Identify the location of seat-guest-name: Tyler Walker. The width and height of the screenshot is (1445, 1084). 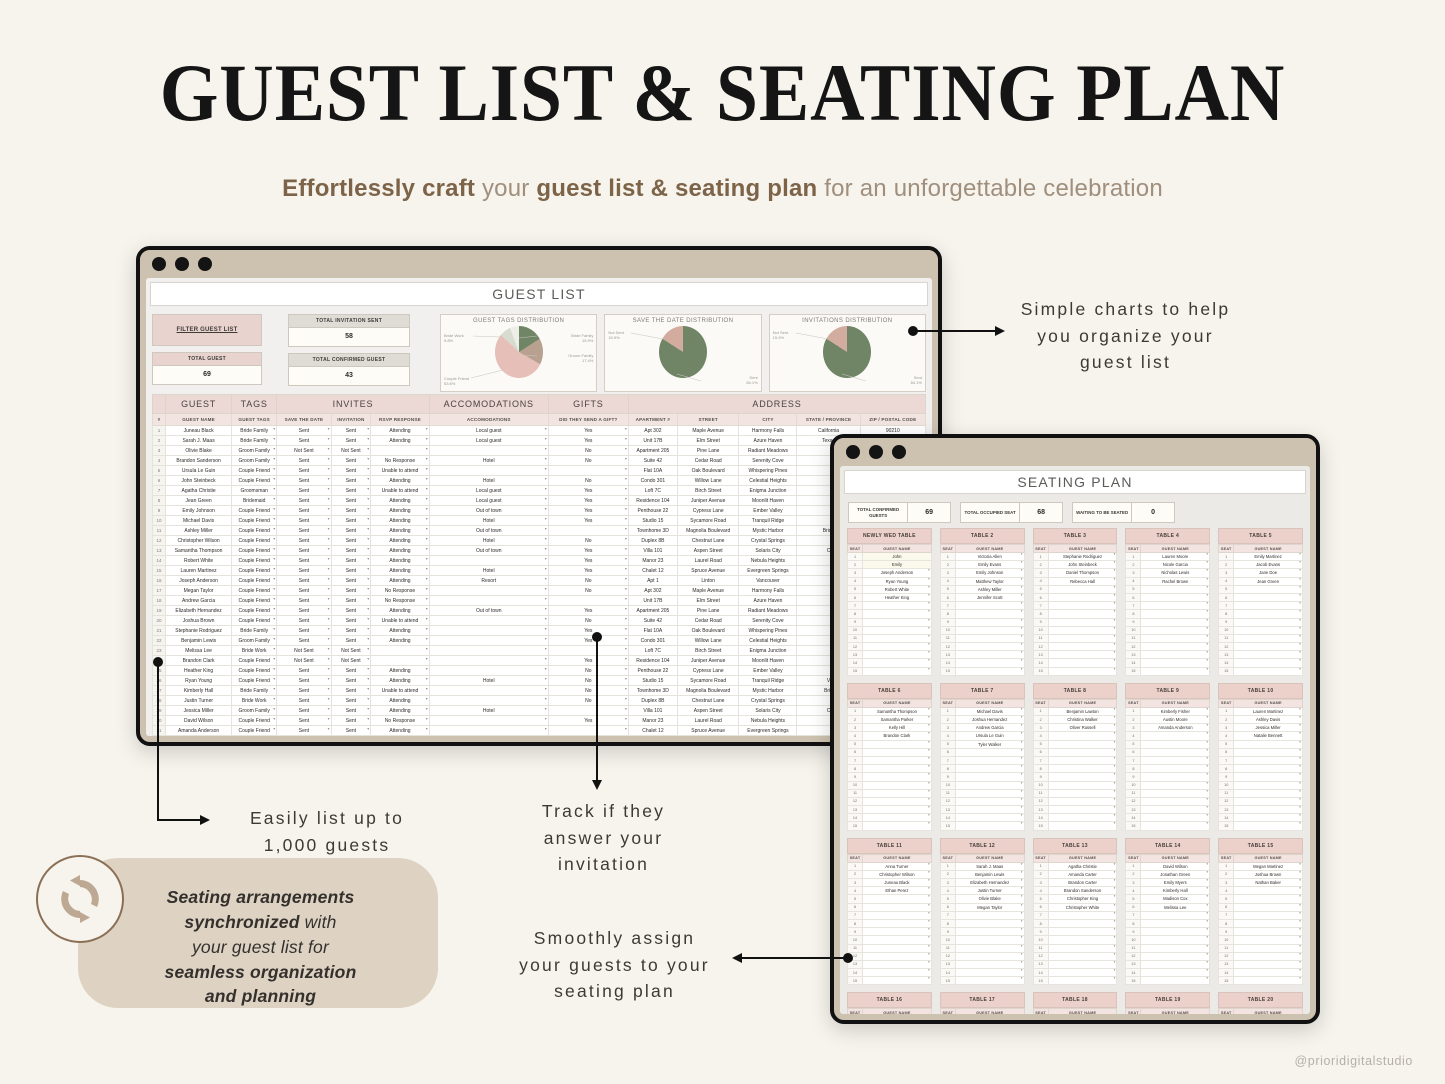
(989, 744).